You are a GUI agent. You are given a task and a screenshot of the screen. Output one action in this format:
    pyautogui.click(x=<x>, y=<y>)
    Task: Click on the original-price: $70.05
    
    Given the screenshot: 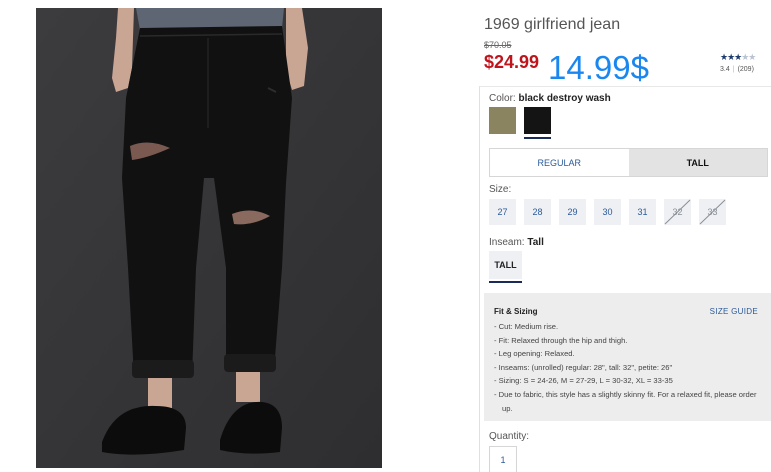 What is the action you would take?
    pyautogui.click(x=498, y=45)
    